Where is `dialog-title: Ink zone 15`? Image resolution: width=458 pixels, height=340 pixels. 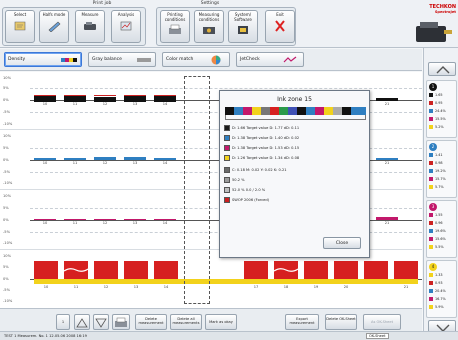
dialog-title: Ink zone 15 is located at coordinates (294, 99).